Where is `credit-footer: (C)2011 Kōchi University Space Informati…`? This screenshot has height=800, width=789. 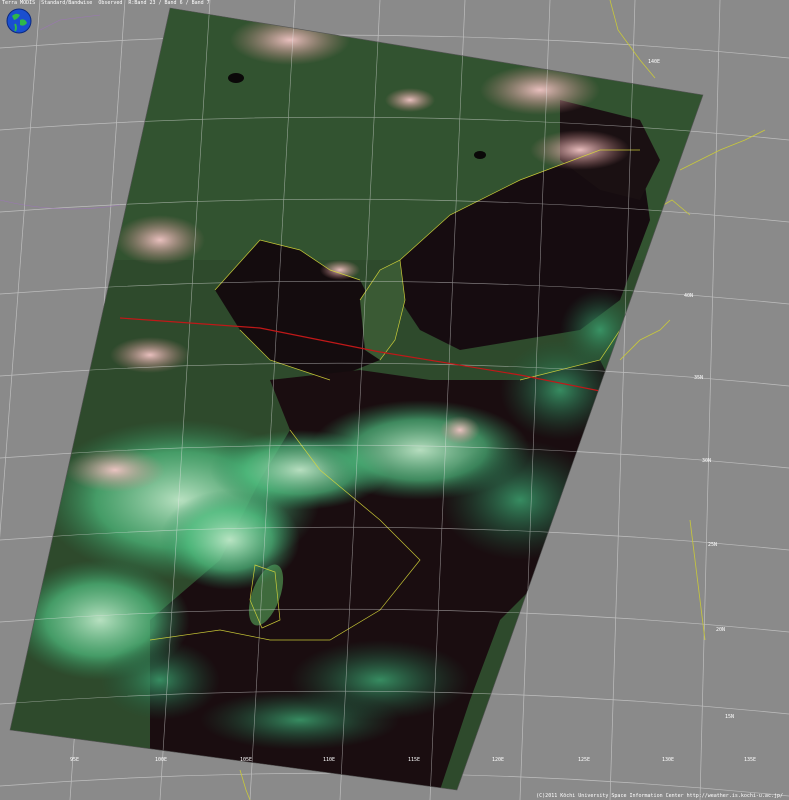 credit-footer: (C)2011 Kōchi University Space Informati… is located at coordinates (659, 796).